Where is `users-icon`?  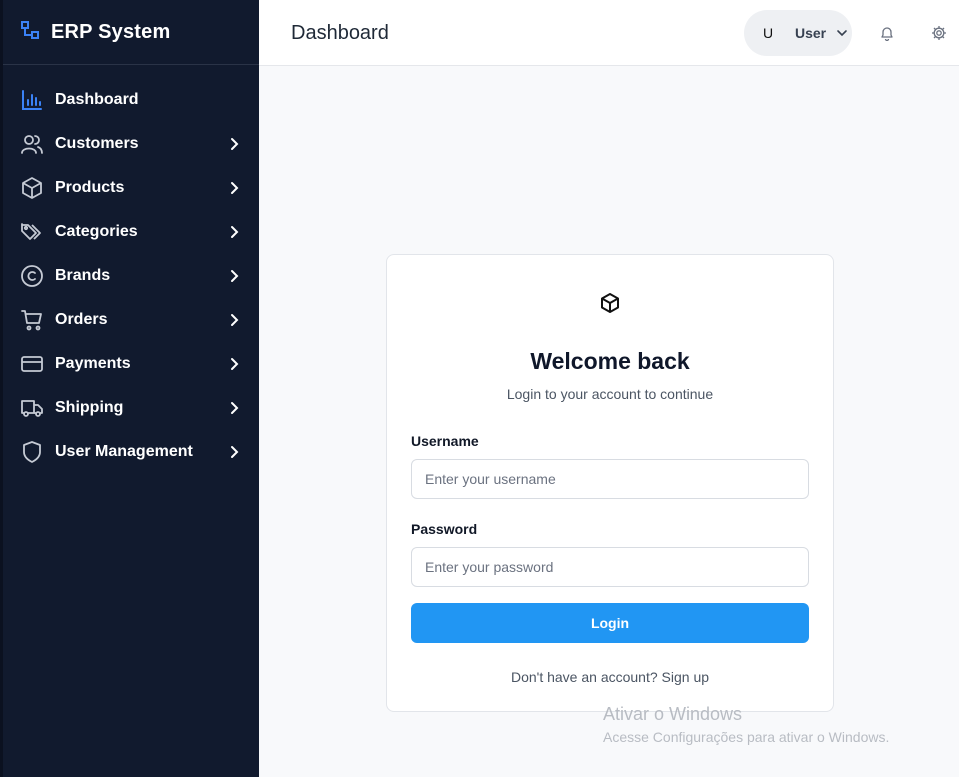
users-icon is located at coordinates (32, 144).